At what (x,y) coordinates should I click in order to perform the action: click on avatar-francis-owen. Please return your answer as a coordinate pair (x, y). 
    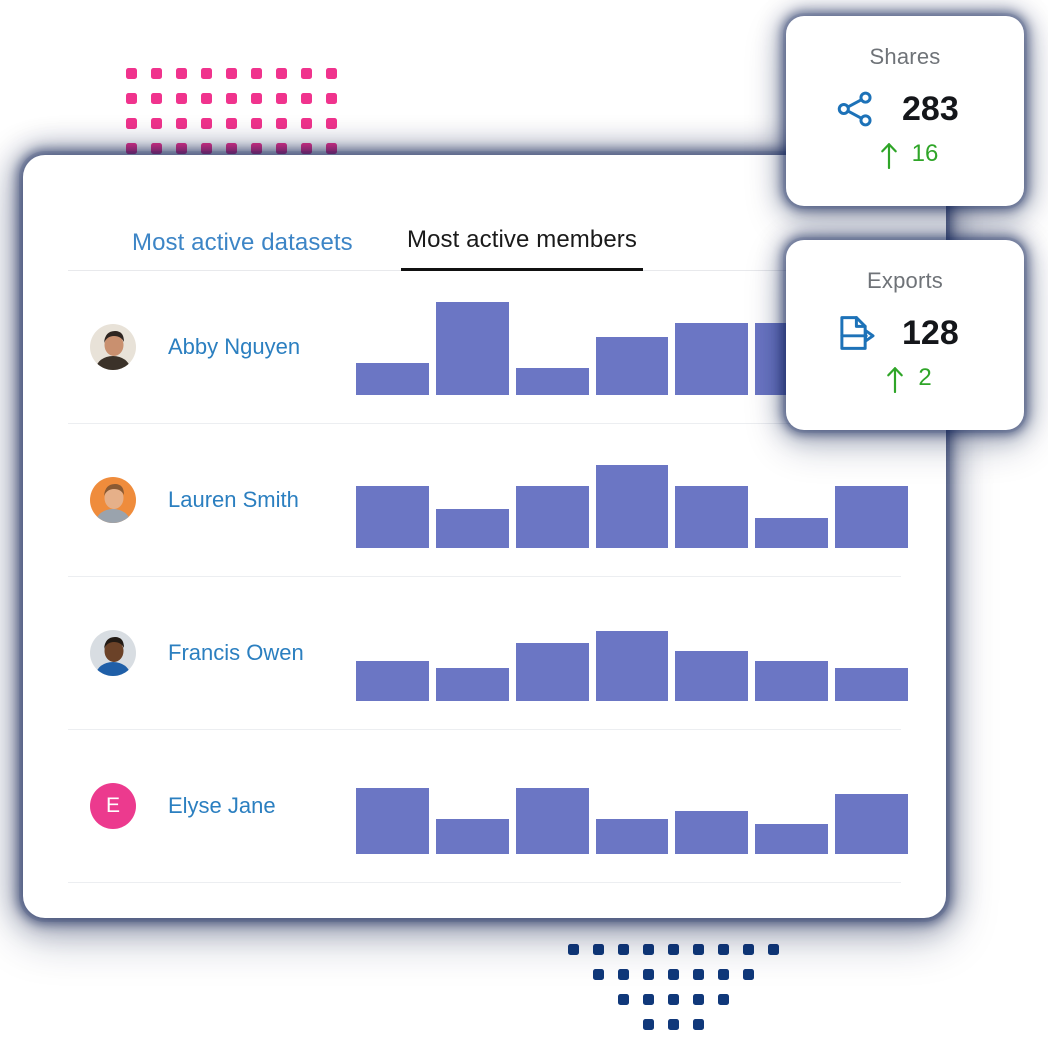
    Looking at the image, I should click on (113, 653).